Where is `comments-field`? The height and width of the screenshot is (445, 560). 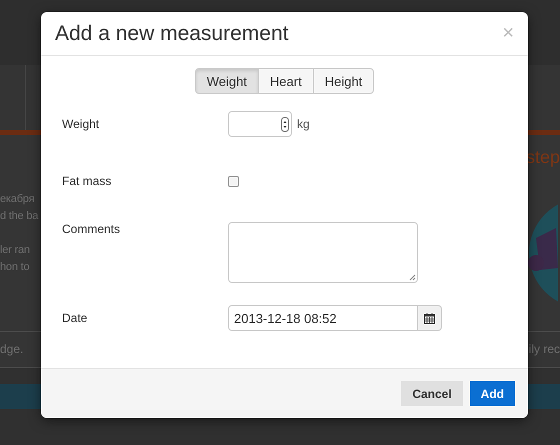 comments-field is located at coordinates (323, 252).